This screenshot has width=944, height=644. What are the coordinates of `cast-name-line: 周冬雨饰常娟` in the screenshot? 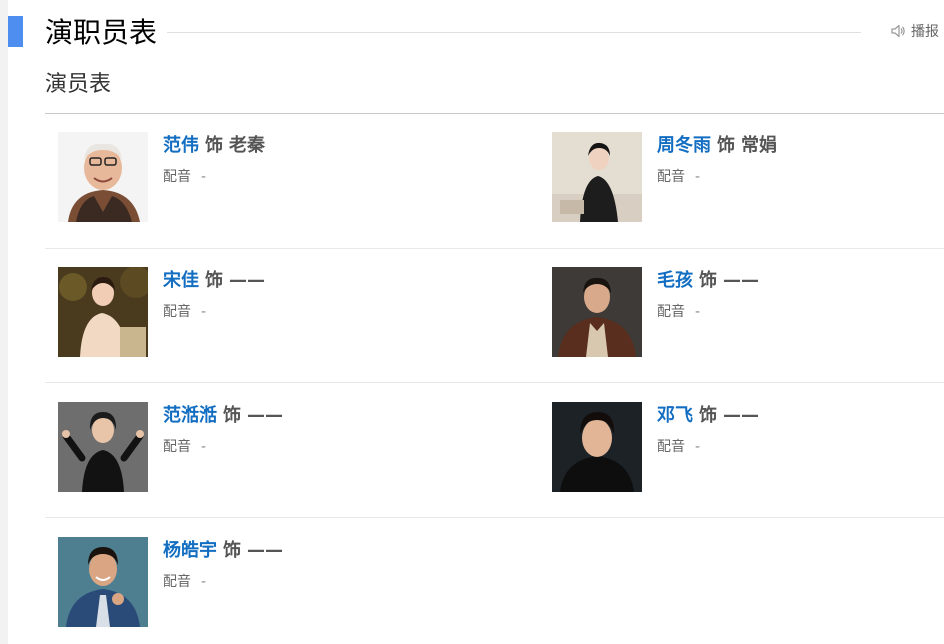 It's located at (717, 146).